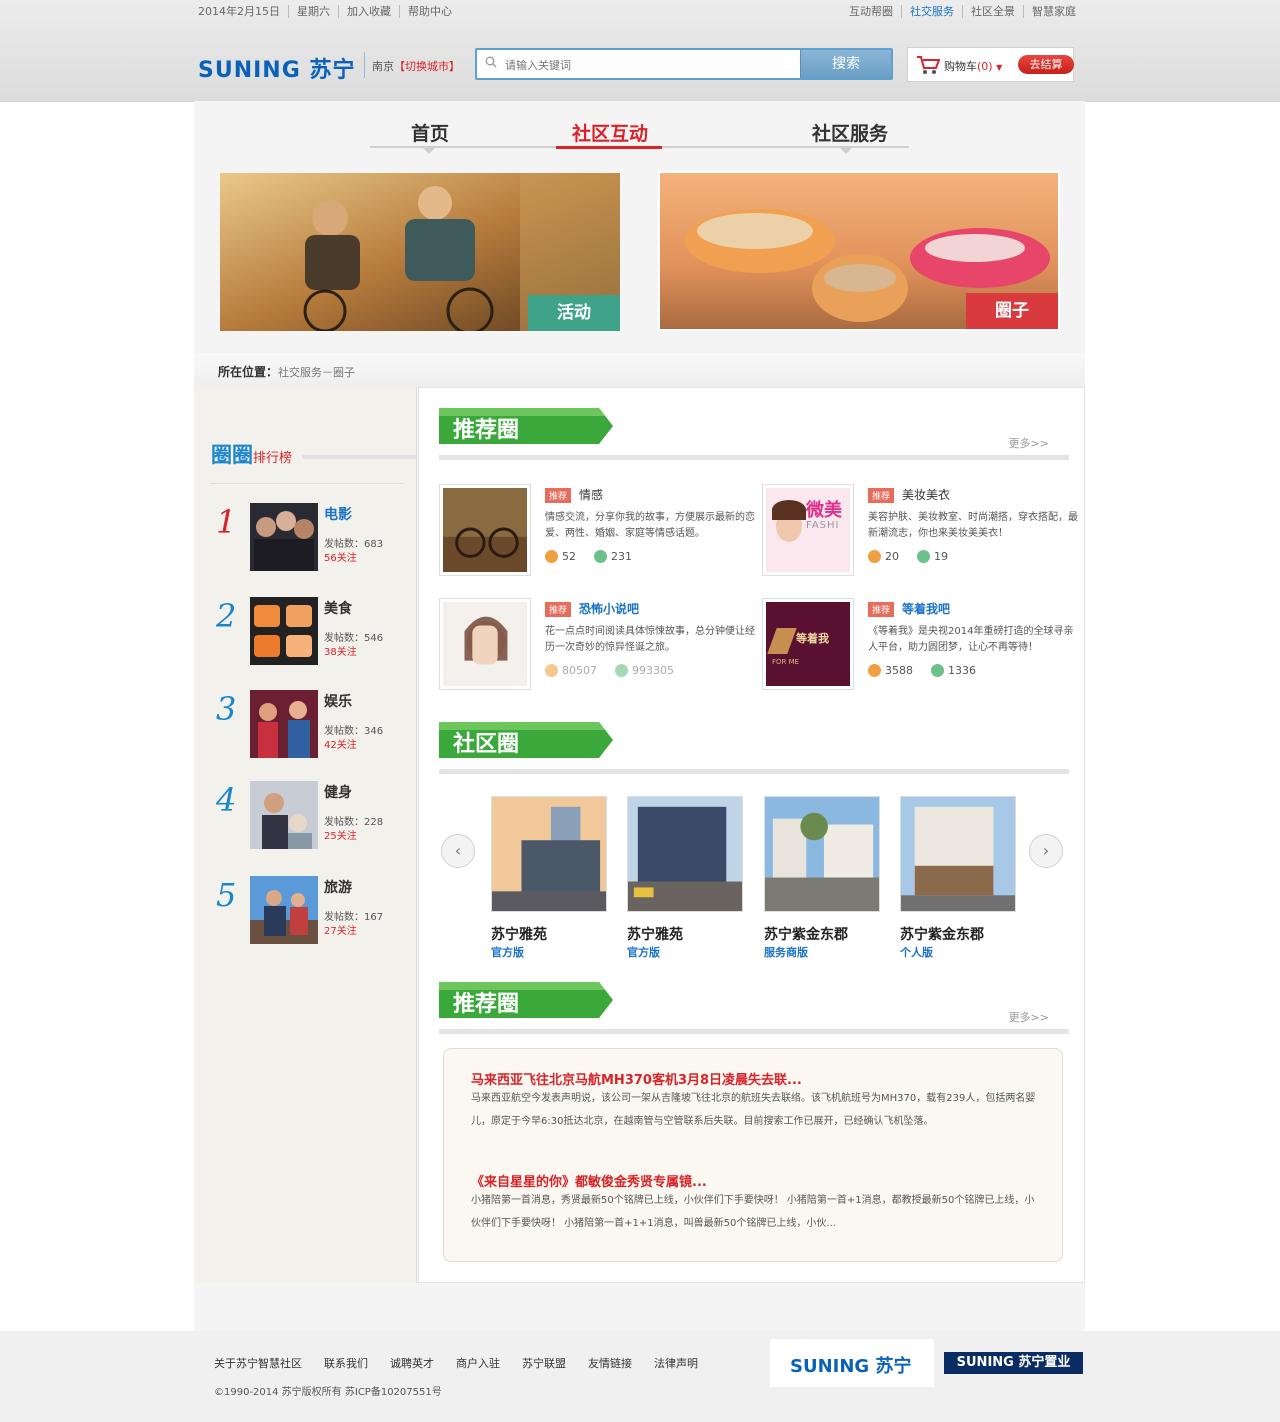  I want to click on ranking-item: 3 娱乐 发帖数：346 42关注, so click(311, 724).